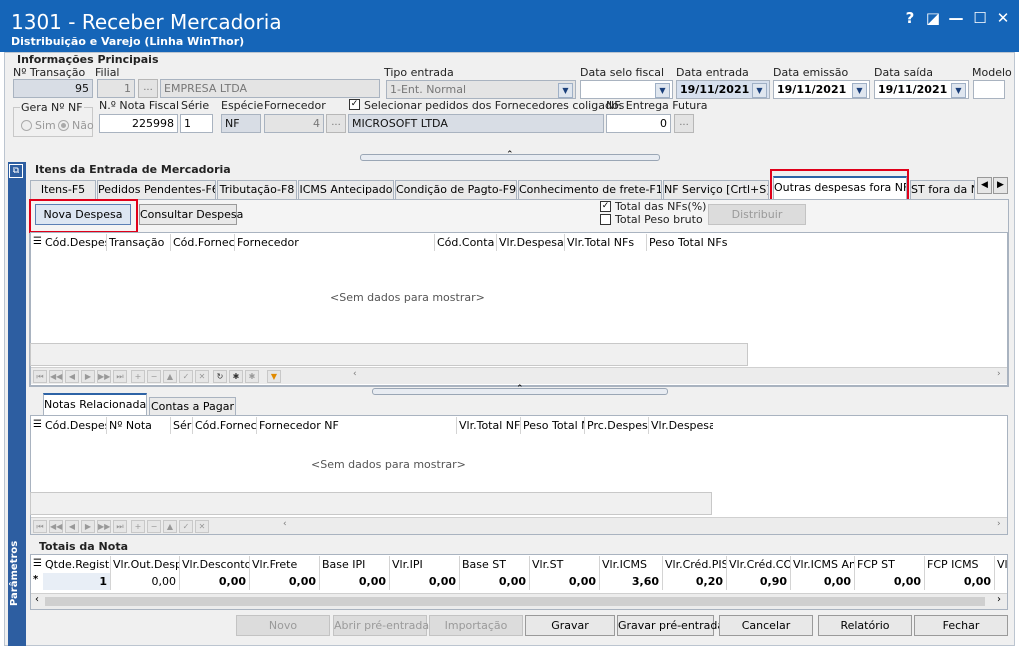 This screenshot has height=649, width=1019. Describe the element at coordinates (670, 625) in the screenshot. I see `gravar-pre-entrada-button: Gravar pré-entrada` at that location.